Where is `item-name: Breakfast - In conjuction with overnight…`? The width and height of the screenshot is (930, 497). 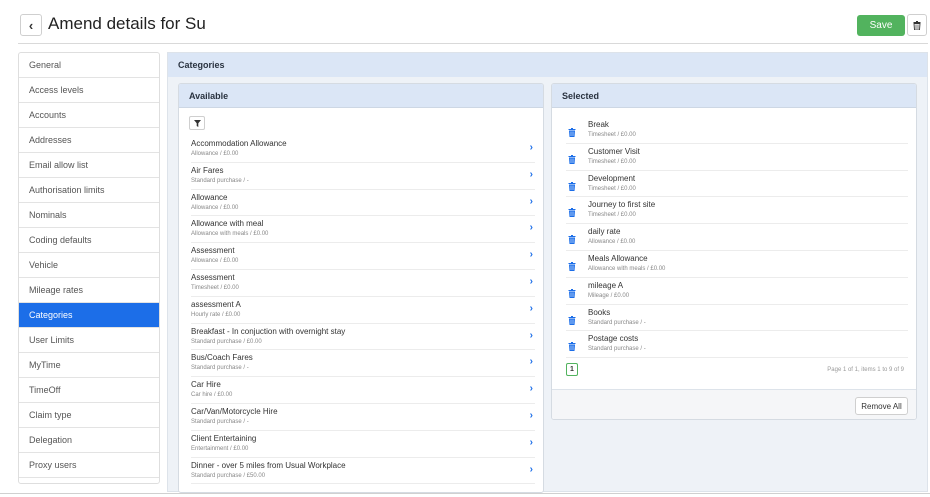
item-name: Breakfast - In conjuction with overnight… is located at coordinates (268, 331).